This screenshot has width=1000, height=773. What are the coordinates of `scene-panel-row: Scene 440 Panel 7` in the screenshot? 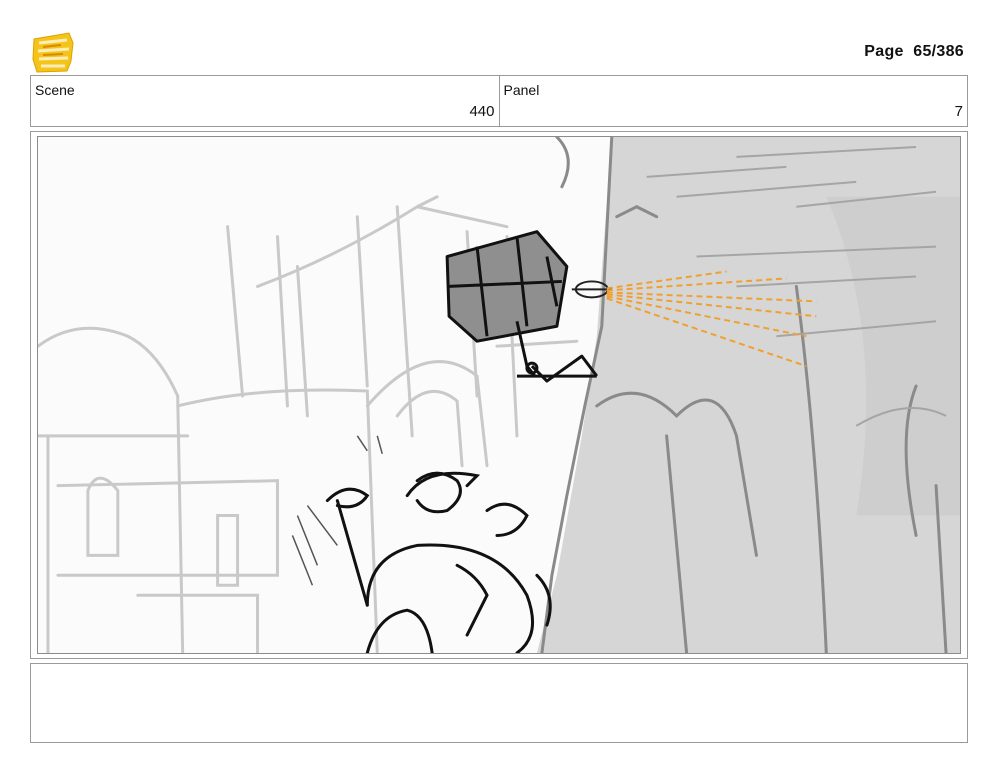 It's located at (499, 101).